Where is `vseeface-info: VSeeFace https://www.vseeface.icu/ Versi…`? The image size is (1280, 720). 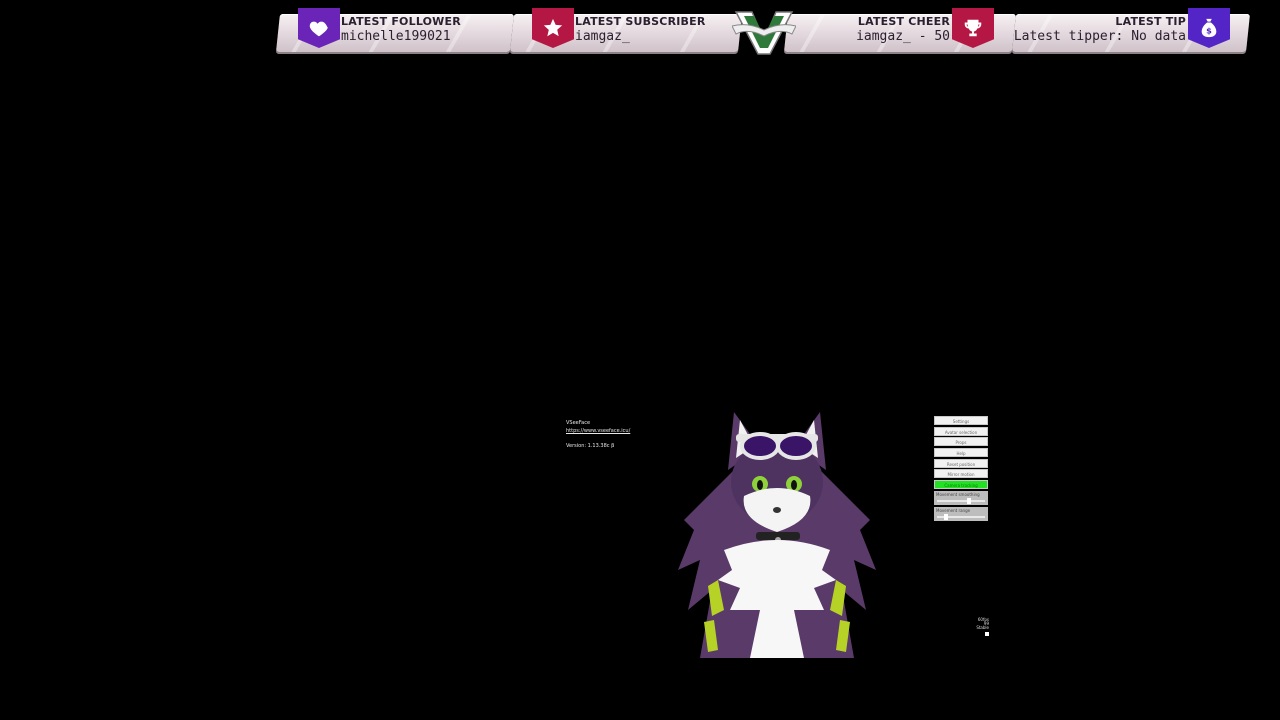
vseeface-info: VSeeFace https://www.vseeface.icu/ Versi… is located at coordinates (598, 434).